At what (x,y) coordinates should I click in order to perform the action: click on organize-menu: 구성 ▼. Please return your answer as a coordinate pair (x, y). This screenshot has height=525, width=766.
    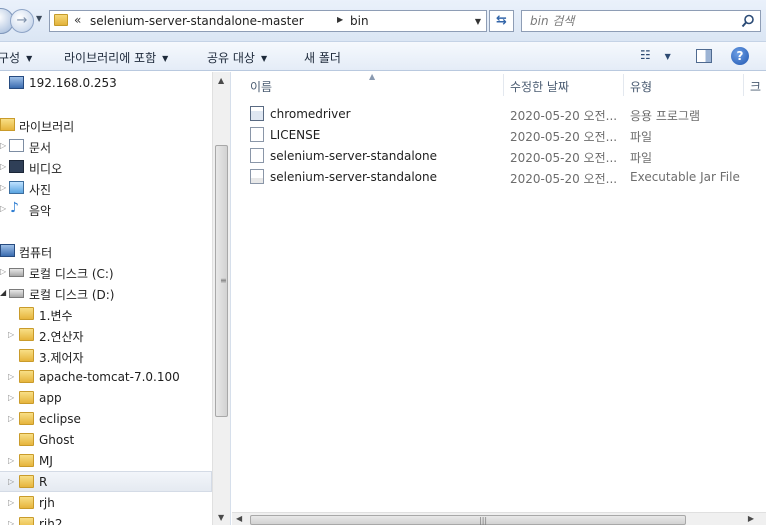
    Looking at the image, I should click on (16, 57).